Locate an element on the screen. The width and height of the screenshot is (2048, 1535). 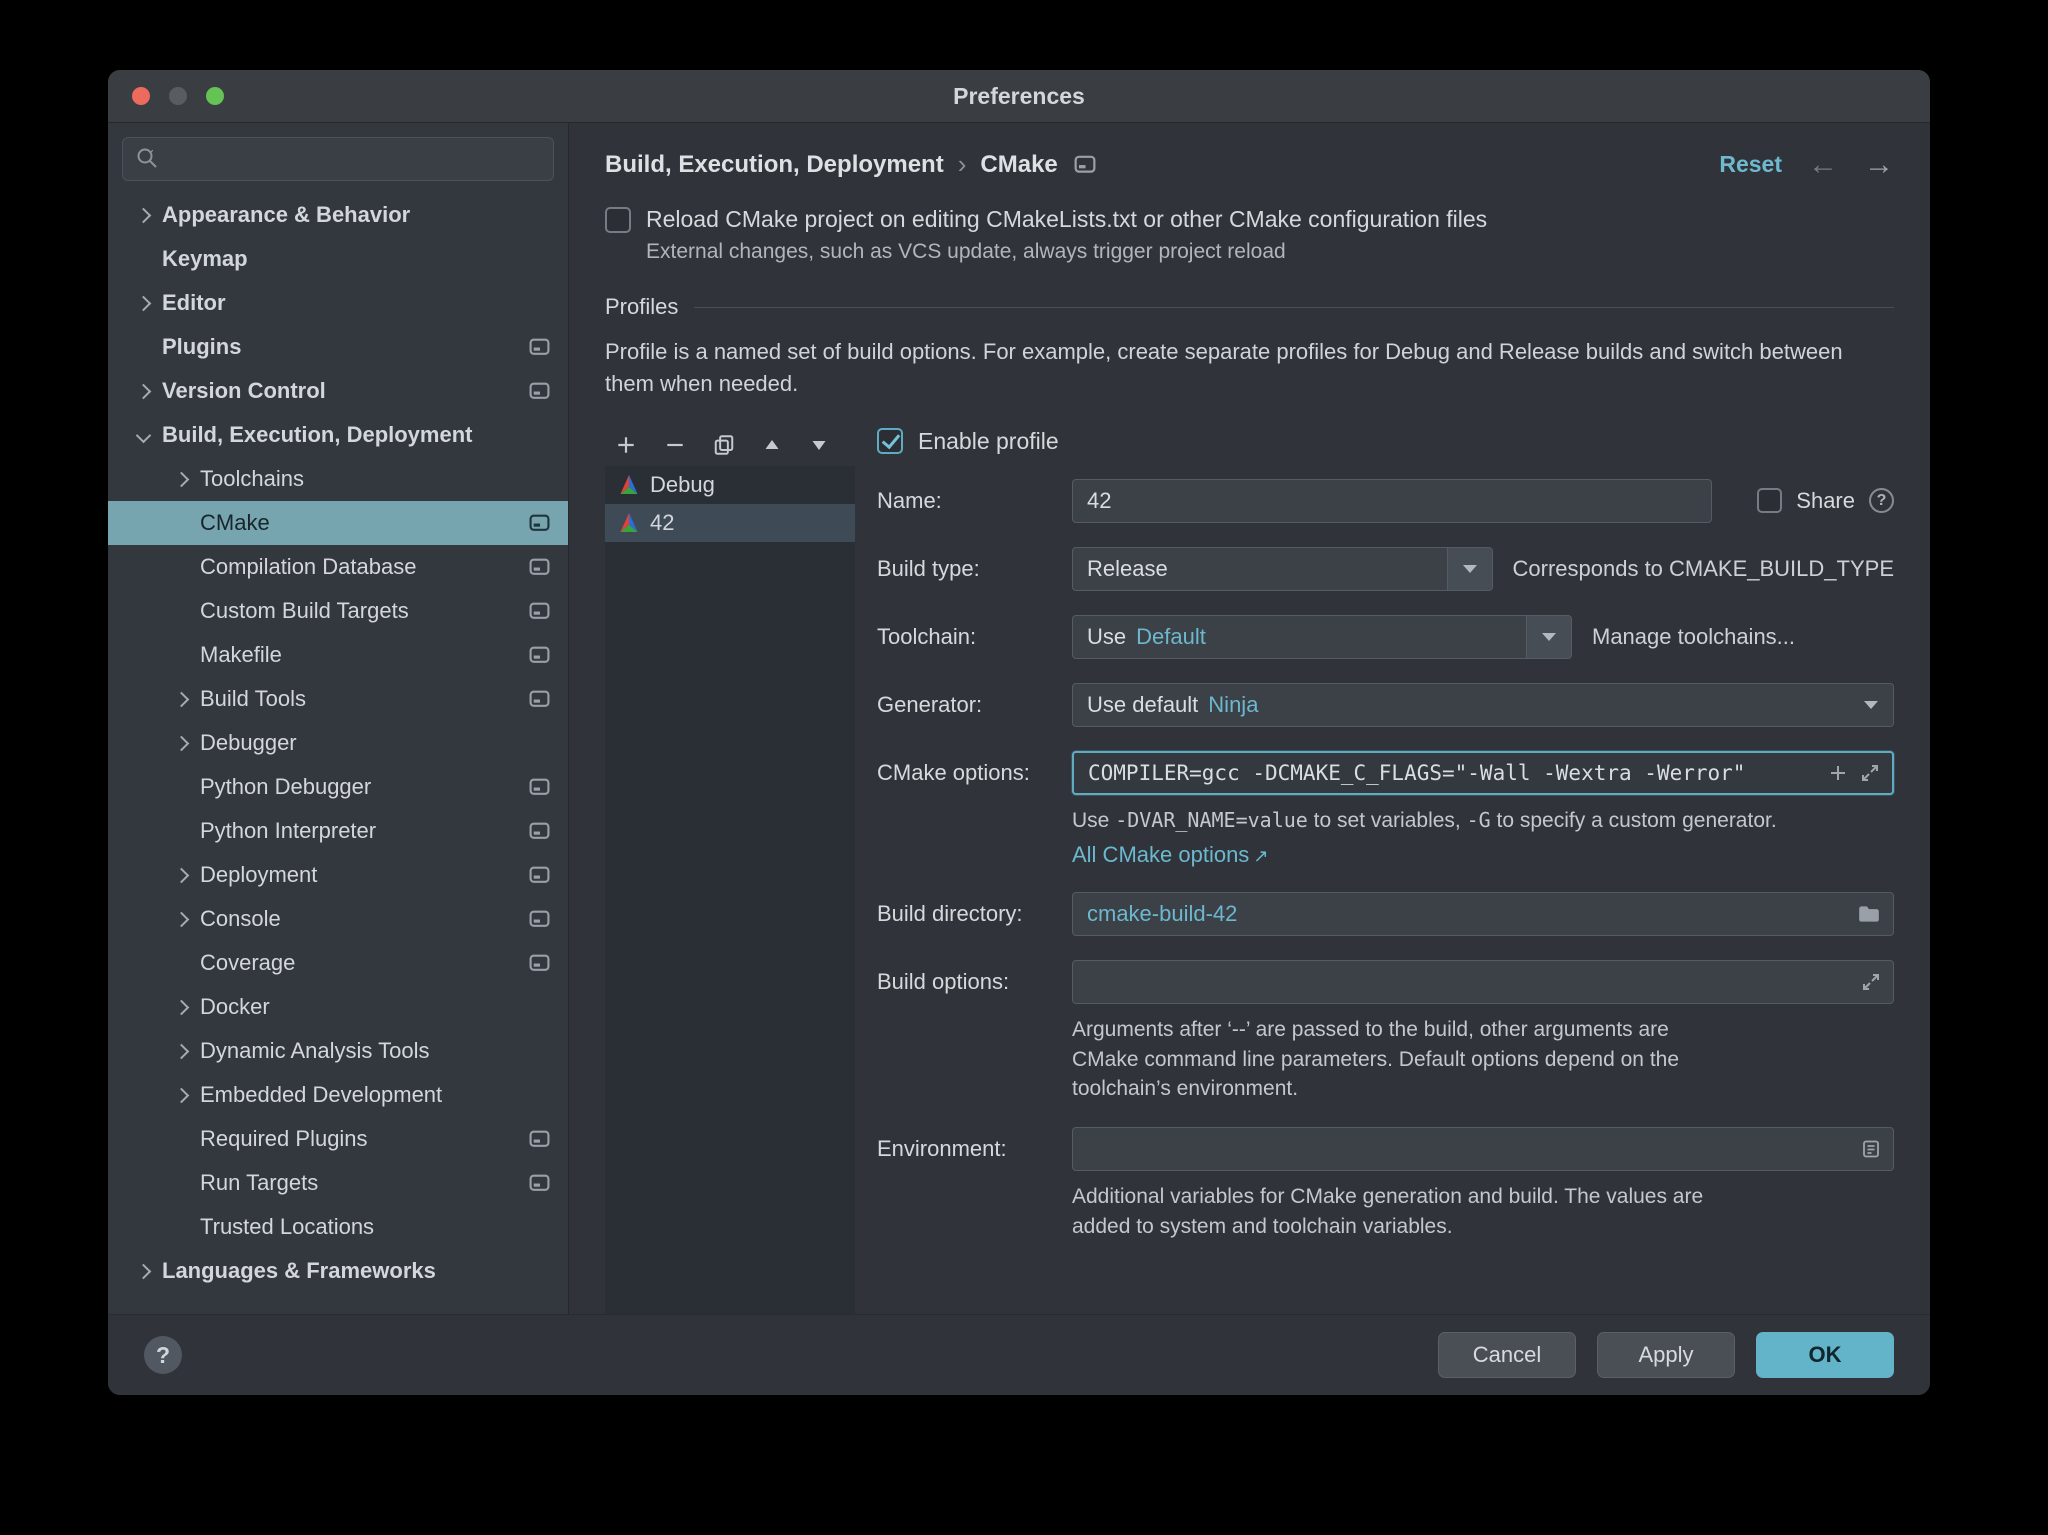
sidebar-item-plugins: Plugins is located at coordinates (338, 347).